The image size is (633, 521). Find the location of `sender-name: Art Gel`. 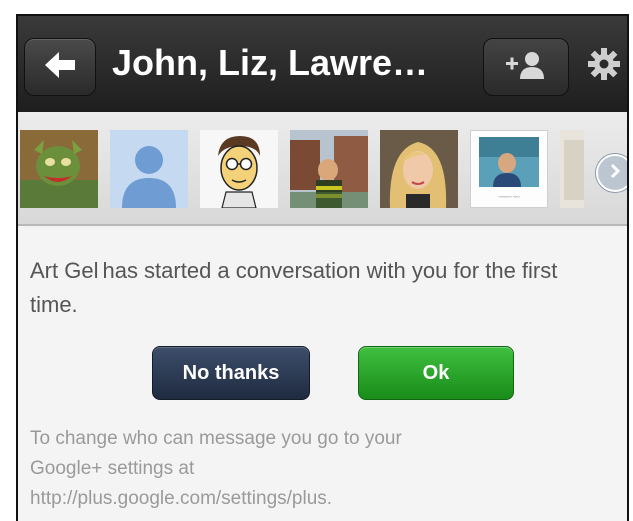

sender-name: Art Gel is located at coordinates (64, 270).